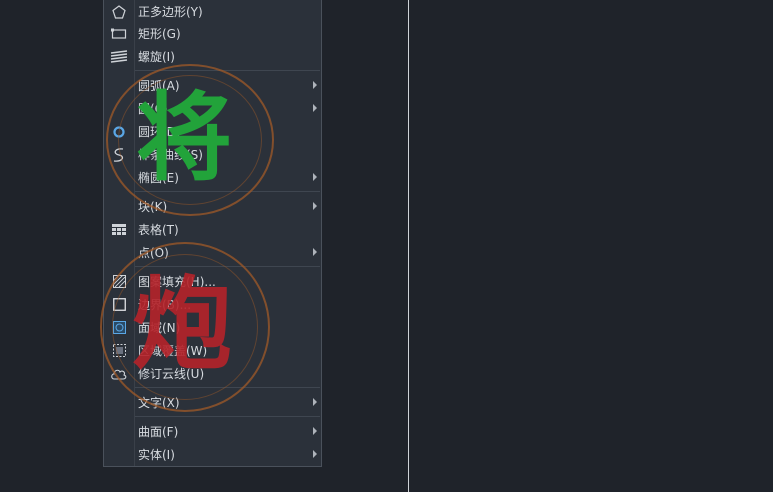 The height and width of the screenshot is (492, 773). What do you see at coordinates (159, 34) in the screenshot?
I see `menu-item-label: 矩形(G)` at bounding box center [159, 34].